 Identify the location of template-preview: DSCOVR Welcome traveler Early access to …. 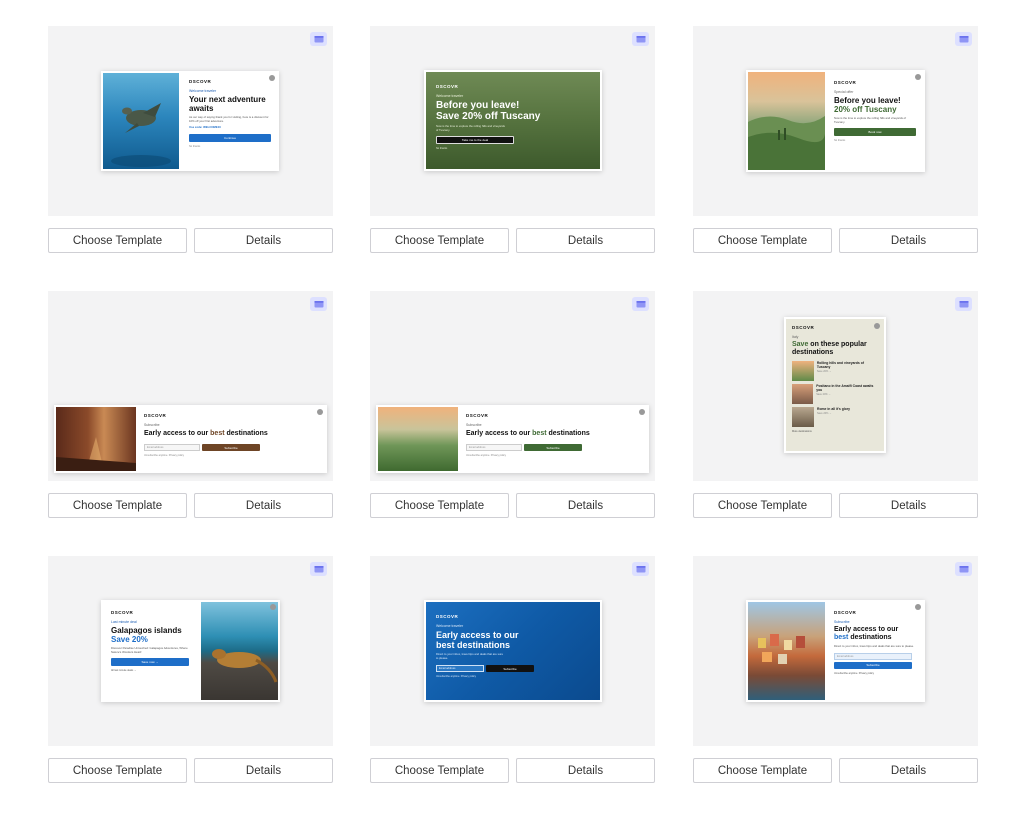
(512, 651).